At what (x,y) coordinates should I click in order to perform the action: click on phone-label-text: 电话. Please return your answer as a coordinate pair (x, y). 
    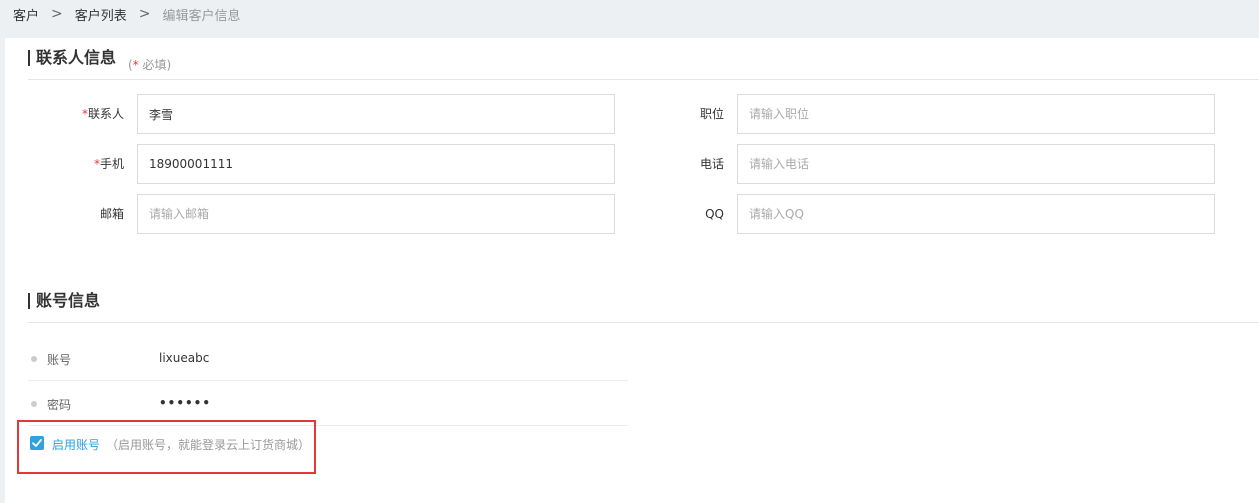
    Looking at the image, I should click on (711, 164).